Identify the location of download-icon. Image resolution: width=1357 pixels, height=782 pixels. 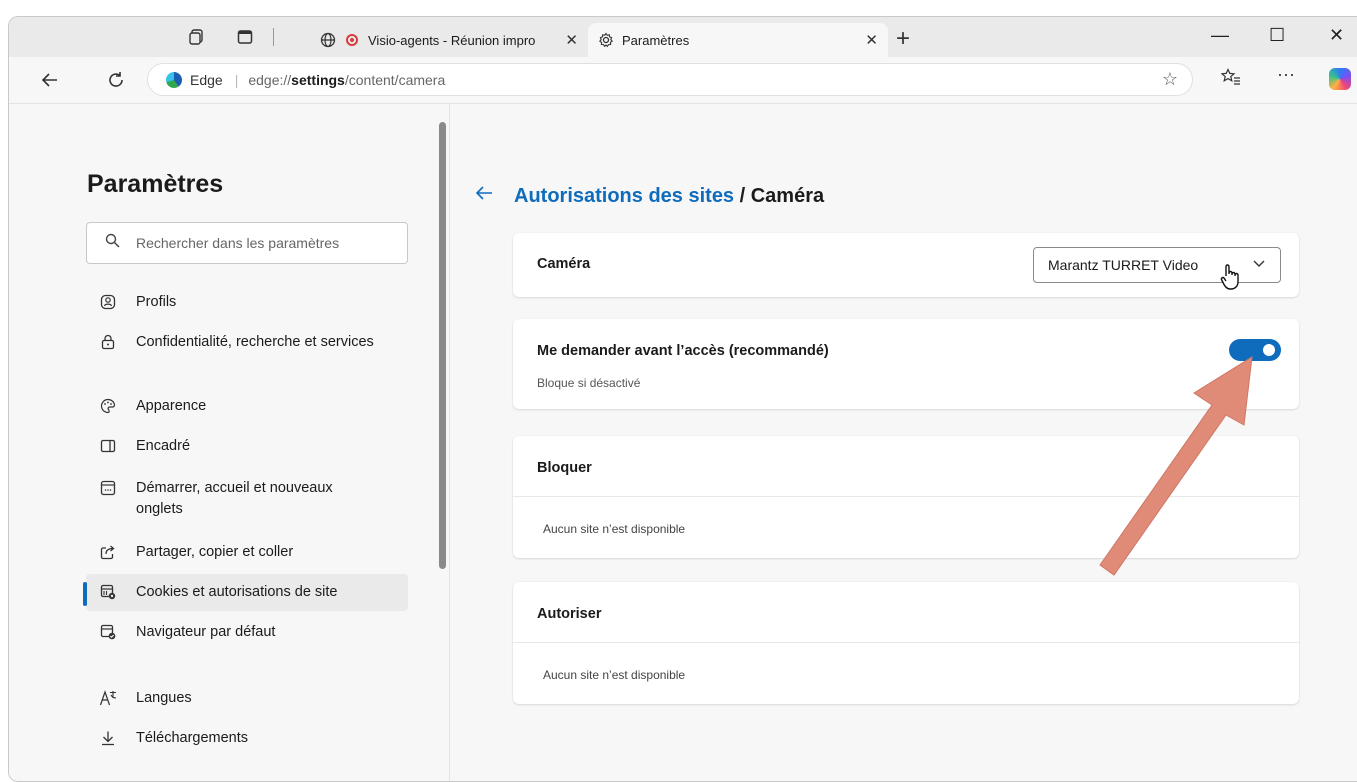
(108, 738).